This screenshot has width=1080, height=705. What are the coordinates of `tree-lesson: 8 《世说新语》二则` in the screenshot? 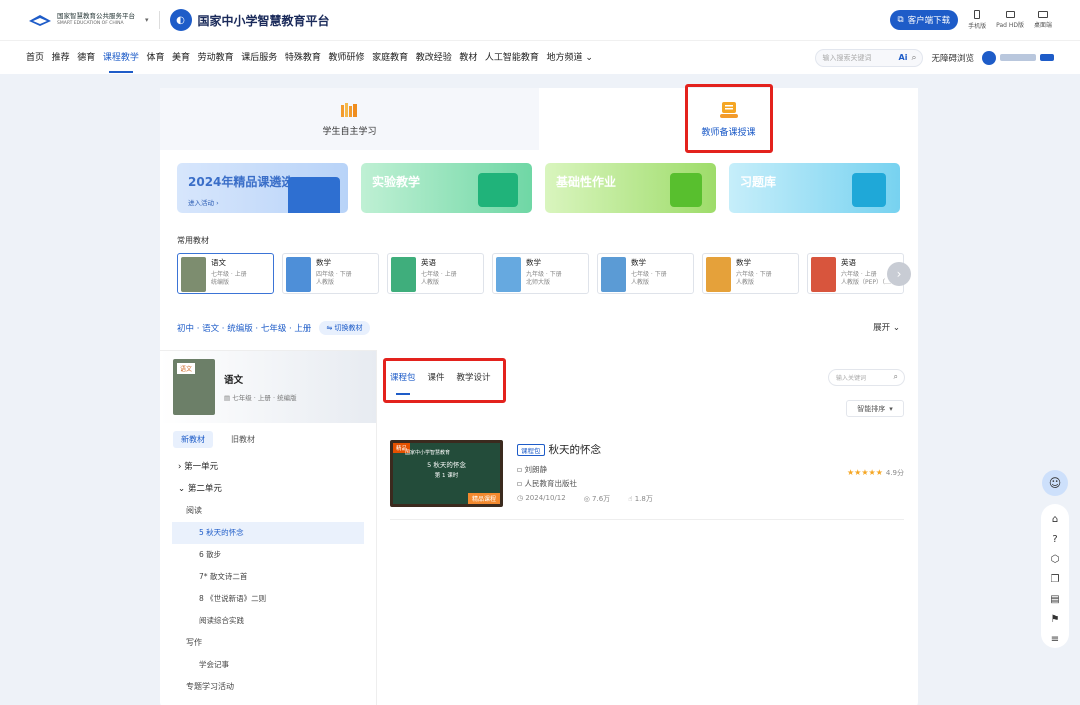 It's located at (268, 599).